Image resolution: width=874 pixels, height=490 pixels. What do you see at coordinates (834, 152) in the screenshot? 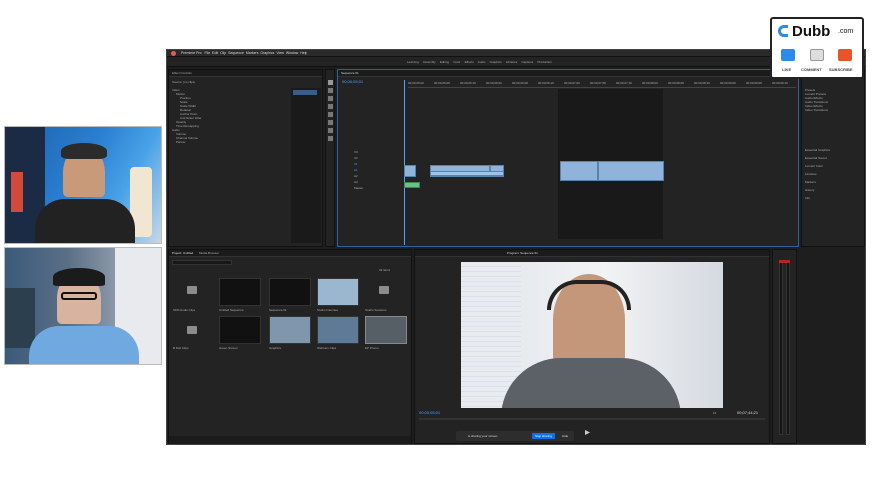
I see `section-essential-graphics: Essential Graphics` at bounding box center [834, 152].